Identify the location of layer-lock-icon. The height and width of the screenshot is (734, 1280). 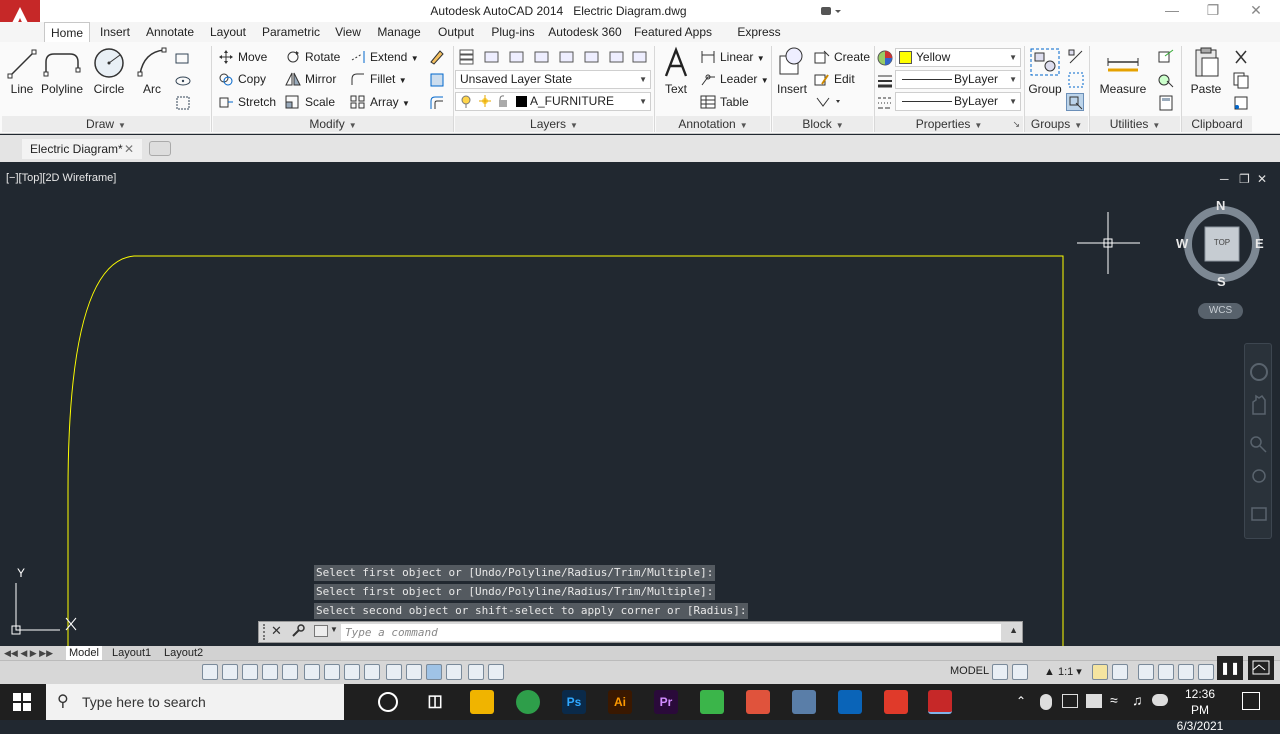
(567, 57).